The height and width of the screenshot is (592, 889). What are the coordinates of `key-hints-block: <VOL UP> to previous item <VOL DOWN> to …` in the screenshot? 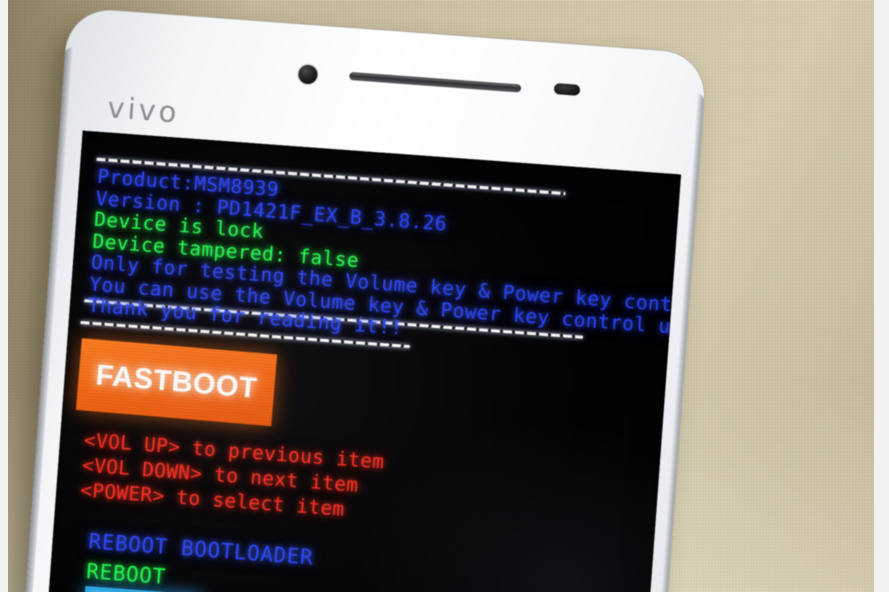 It's located at (232, 476).